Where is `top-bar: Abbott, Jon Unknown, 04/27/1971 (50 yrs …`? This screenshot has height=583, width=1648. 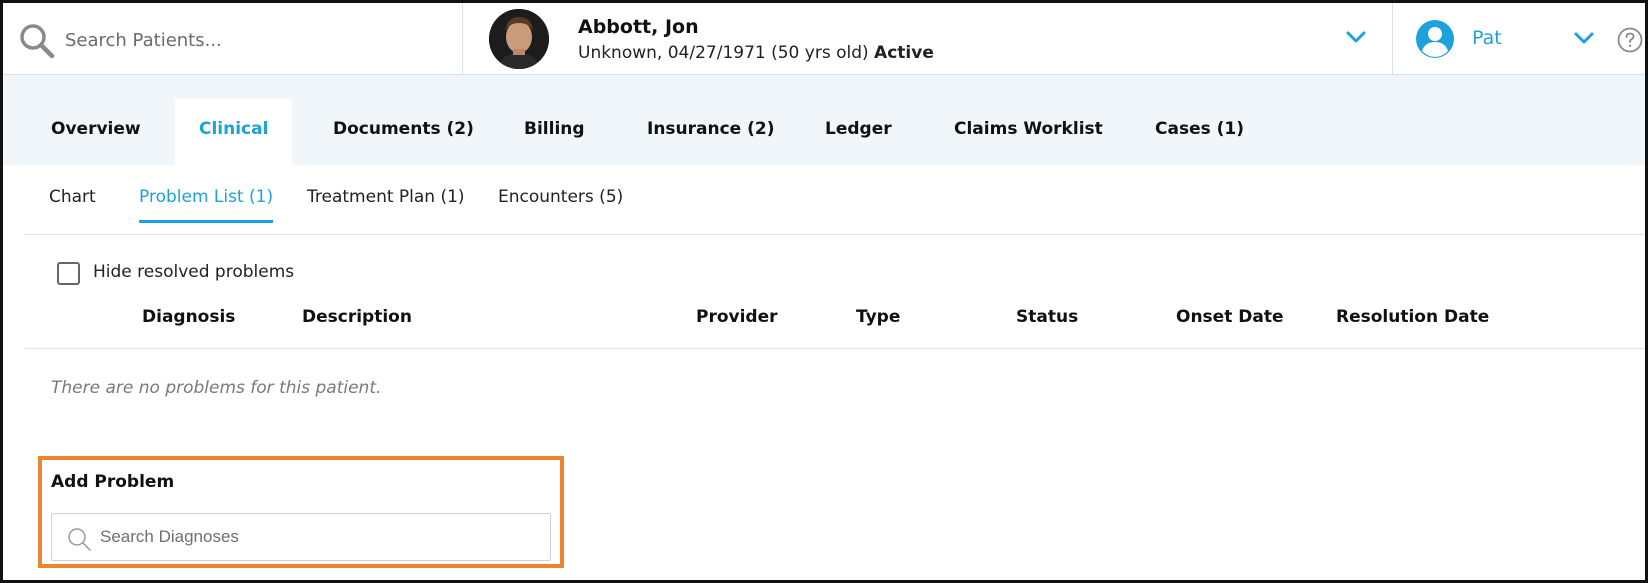 top-bar: Abbott, Jon Unknown, 04/27/1971 (50 yrs … is located at coordinates (824, 39).